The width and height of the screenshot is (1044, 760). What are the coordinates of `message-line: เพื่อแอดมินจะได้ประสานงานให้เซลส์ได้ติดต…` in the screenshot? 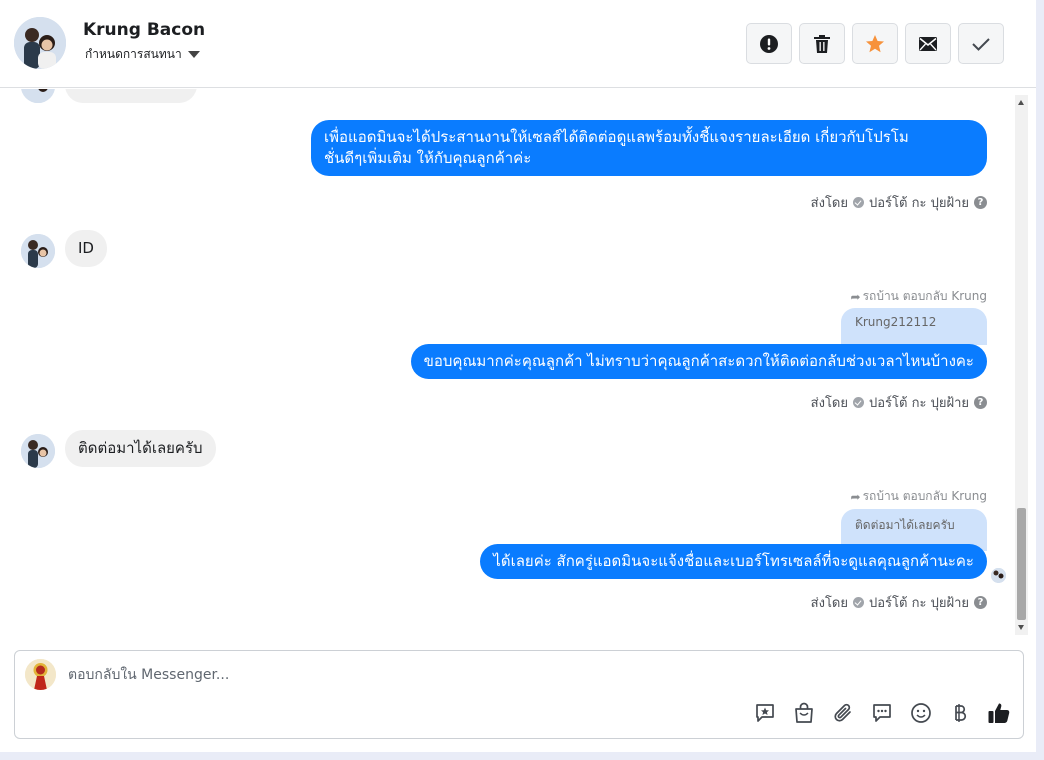 It's located at (616, 137).